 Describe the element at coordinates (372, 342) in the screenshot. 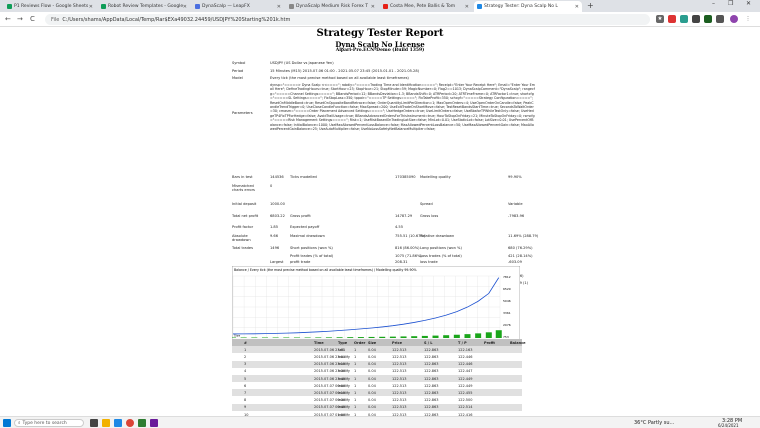

I see `column-header: Size` at that location.